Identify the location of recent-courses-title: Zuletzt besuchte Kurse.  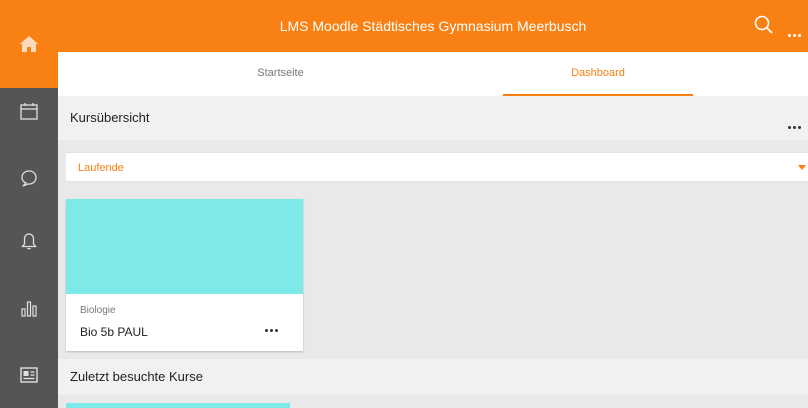
(136, 376).